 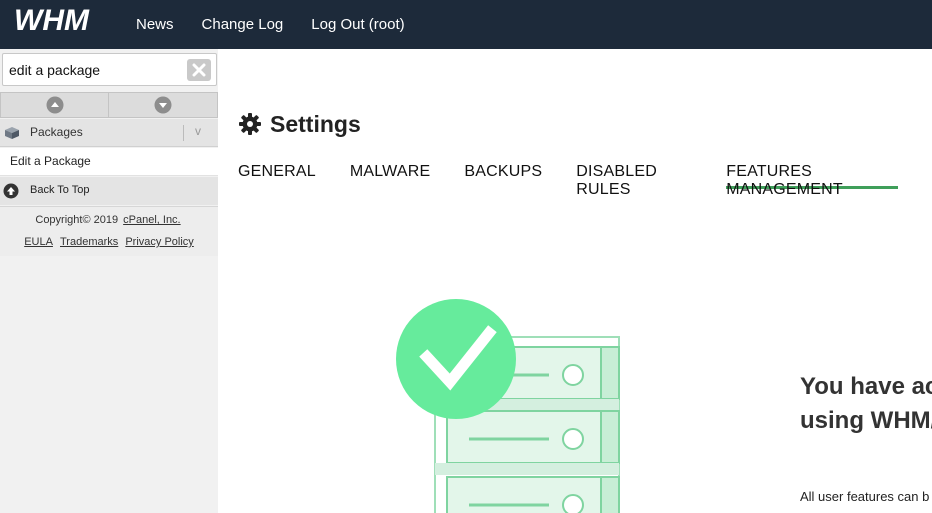 What do you see at coordinates (634, 180) in the screenshot?
I see `tab-disabled-rules: DISABLED RULES` at bounding box center [634, 180].